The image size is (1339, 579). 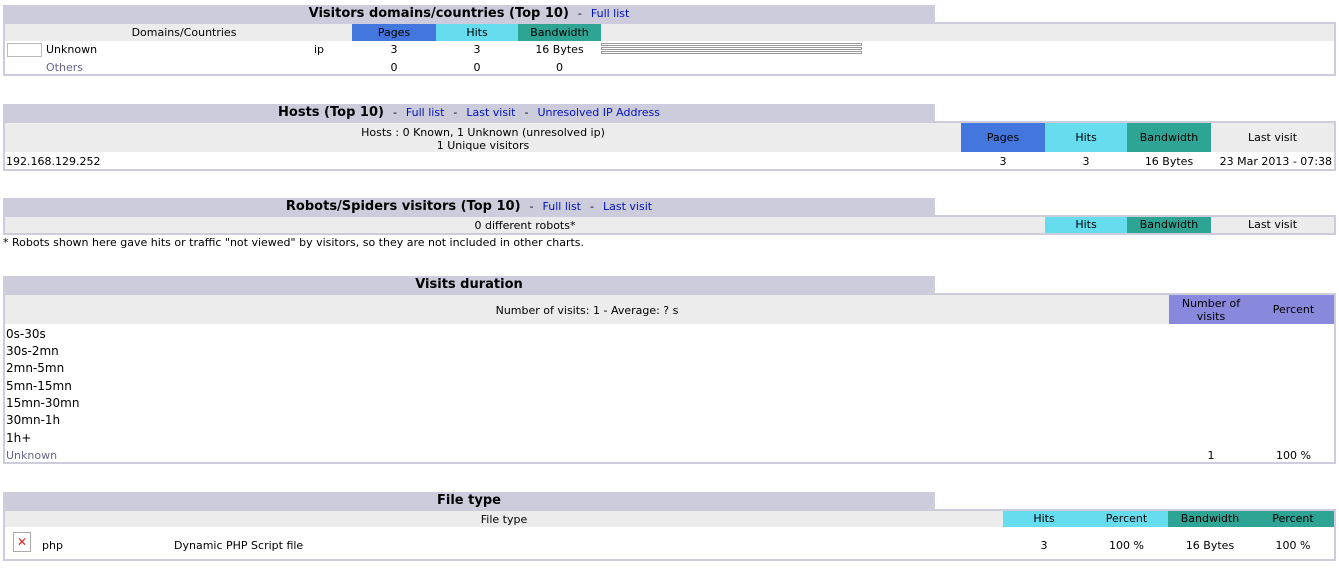 What do you see at coordinates (1086, 161) in the screenshot?
I see `host-hits: 3` at bounding box center [1086, 161].